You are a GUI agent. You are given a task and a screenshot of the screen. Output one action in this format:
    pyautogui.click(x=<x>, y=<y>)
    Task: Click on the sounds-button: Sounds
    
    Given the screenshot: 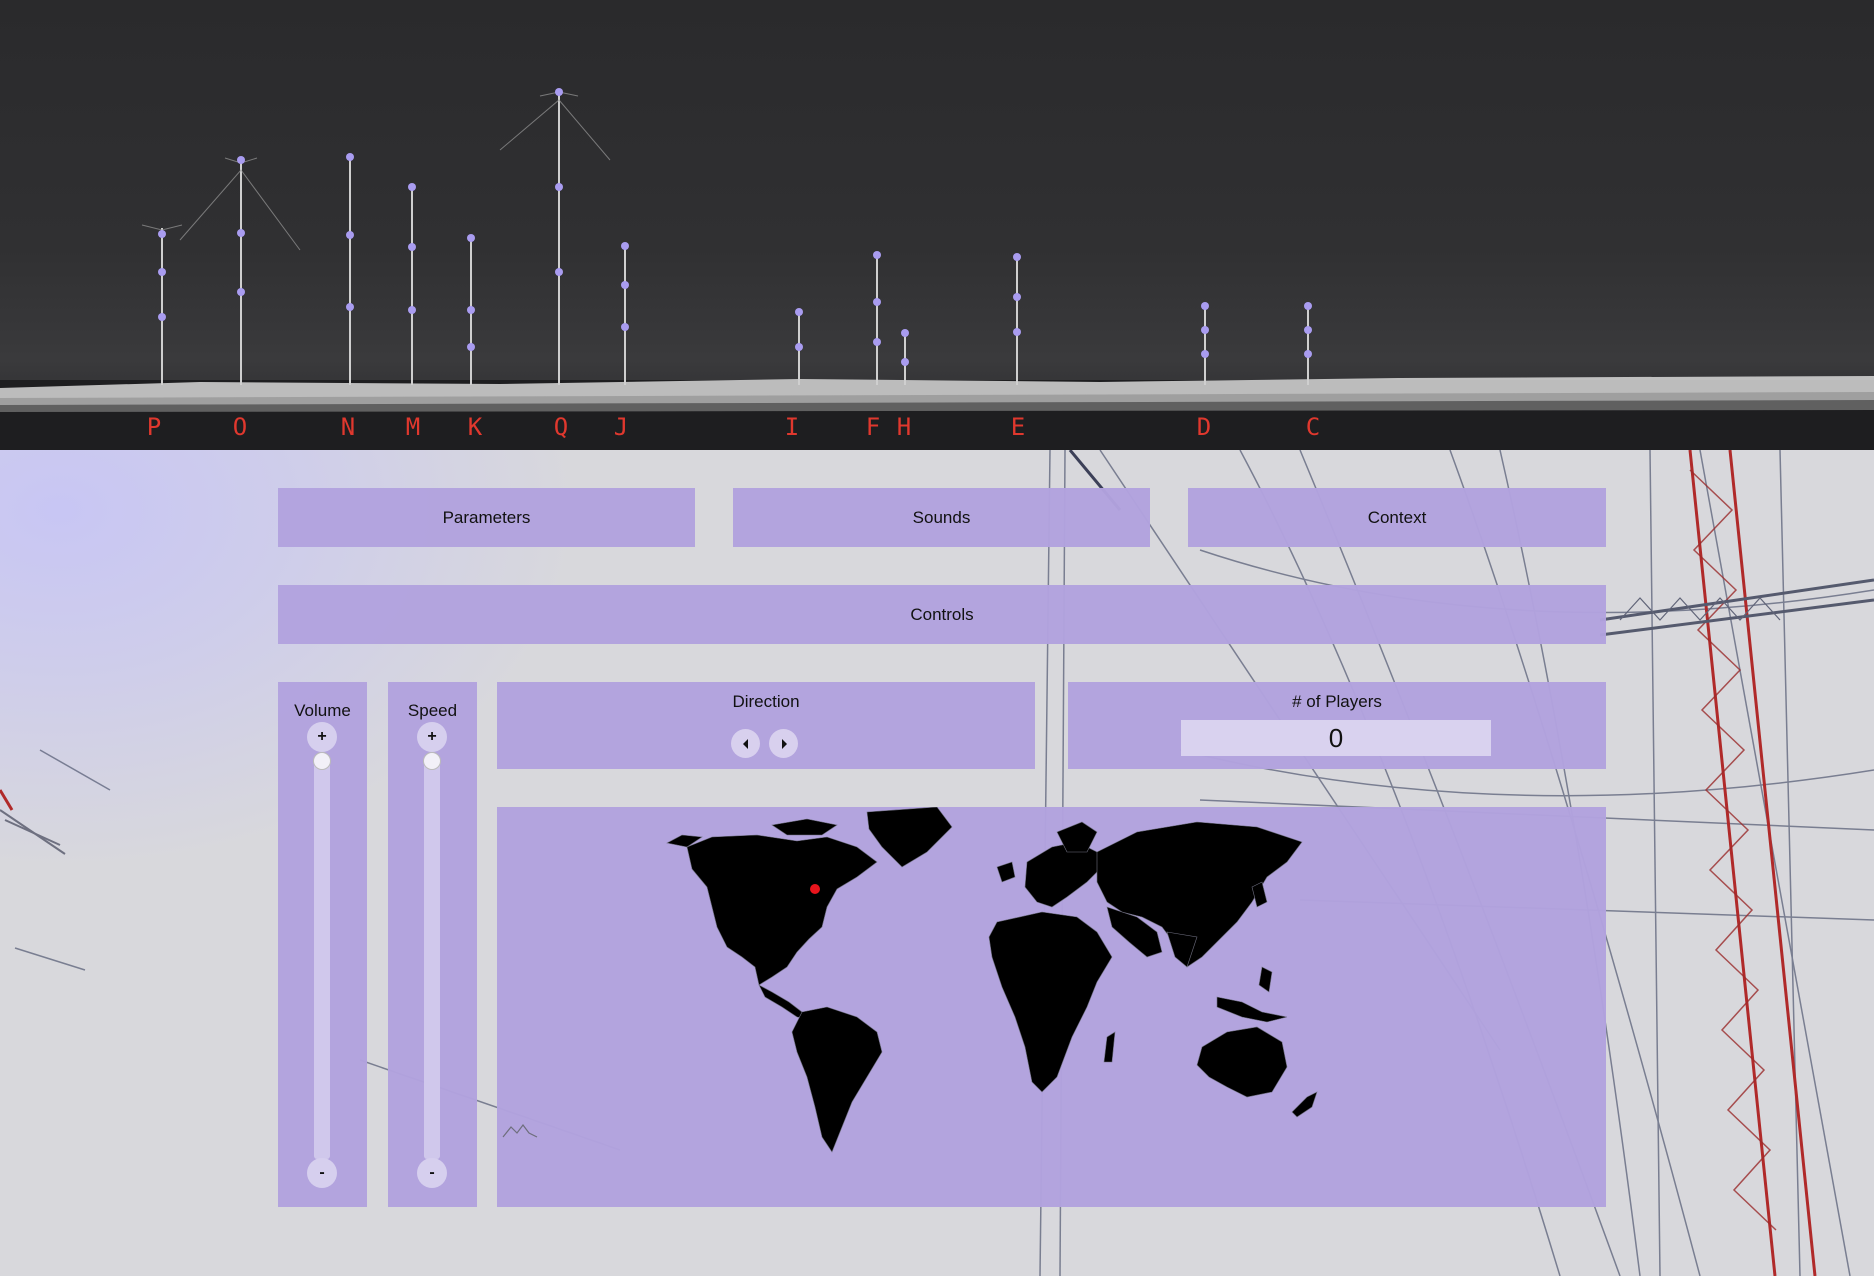 What is the action you would take?
    pyautogui.click(x=941, y=517)
    